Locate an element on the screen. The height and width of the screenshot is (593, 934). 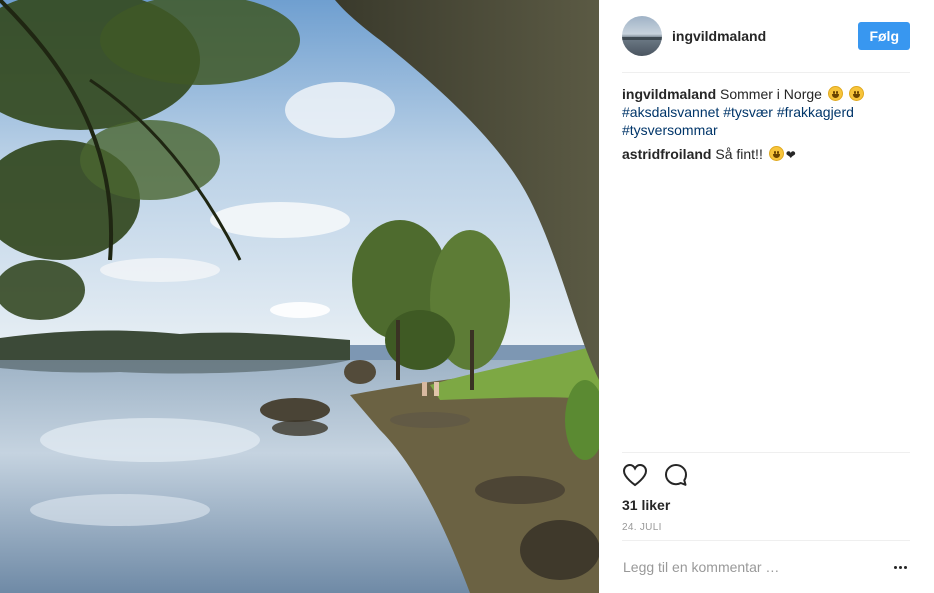
speech-bubble-icon is located at coordinates (676, 475).